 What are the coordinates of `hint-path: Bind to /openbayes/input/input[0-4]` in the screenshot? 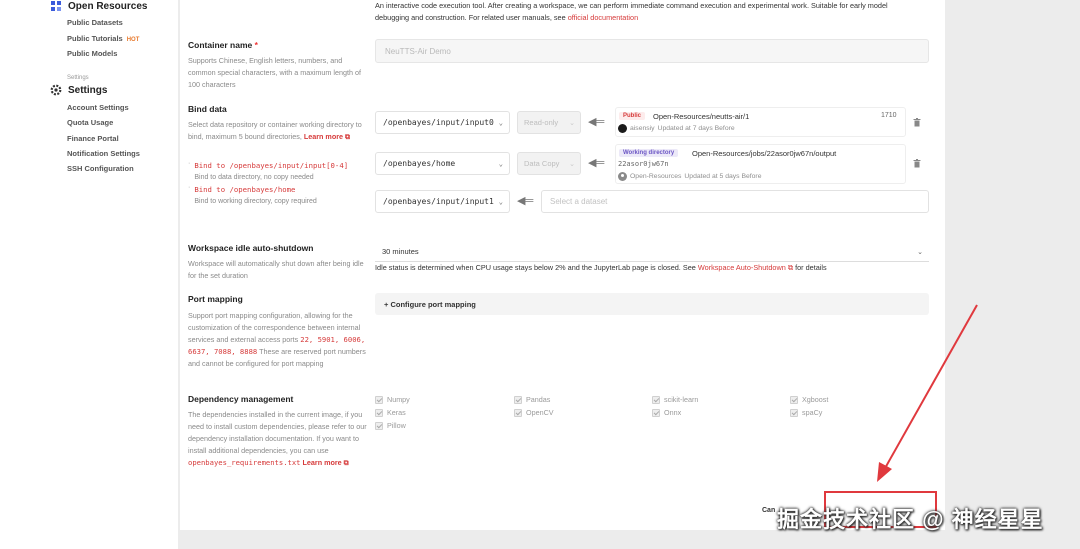 It's located at (271, 165).